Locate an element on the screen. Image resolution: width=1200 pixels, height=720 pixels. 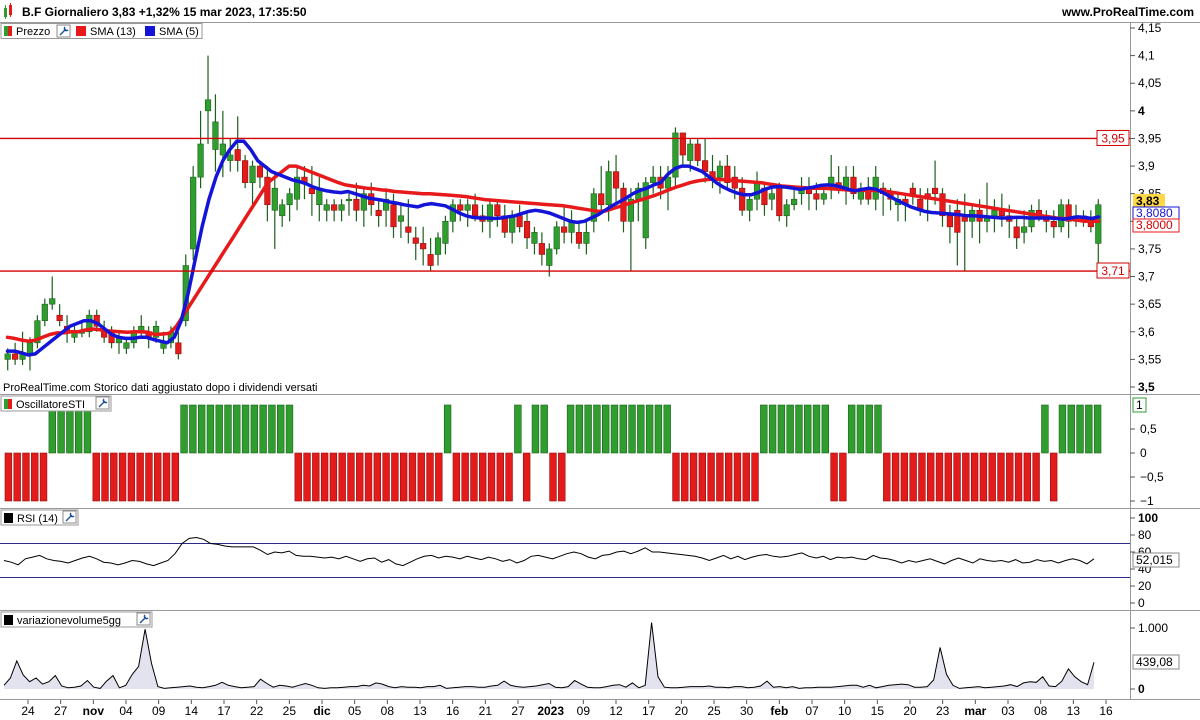
x-tick-label: 07 is located at coordinates (812, 711).